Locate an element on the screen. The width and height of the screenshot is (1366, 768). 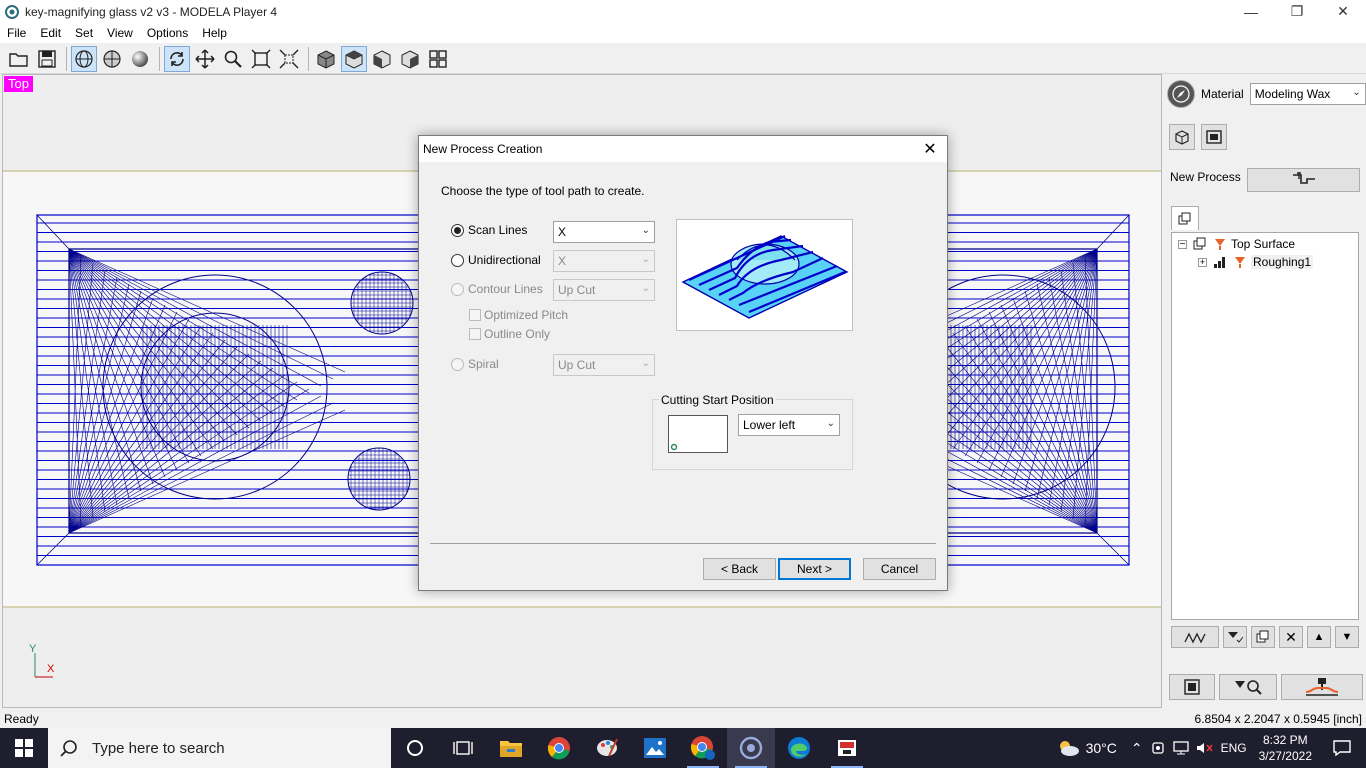
taskbar-vpanel is located at coordinates (847, 748).